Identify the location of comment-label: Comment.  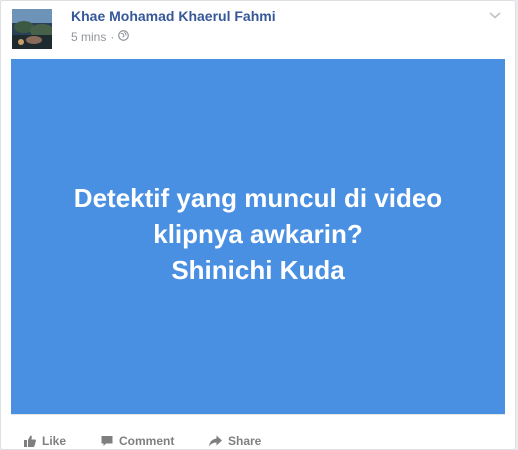
(147, 441).